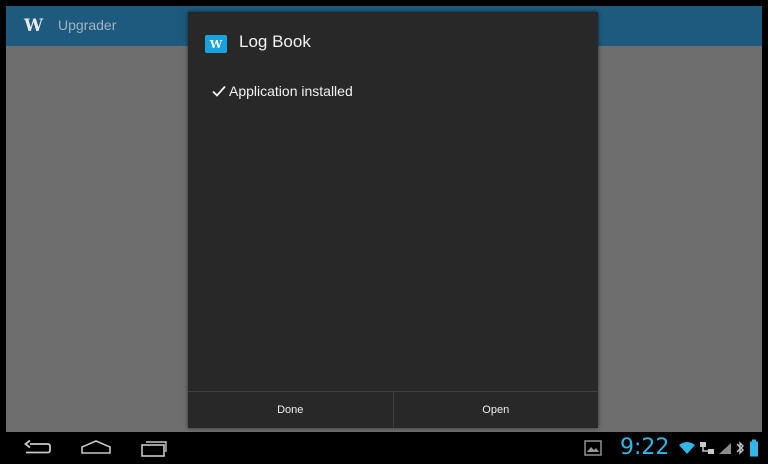 Image resolution: width=768 pixels, height=464 pixels. Describe the element at coordinates (291, 91) in the screenshot. I see `install-status-text: Application installed` at that location.